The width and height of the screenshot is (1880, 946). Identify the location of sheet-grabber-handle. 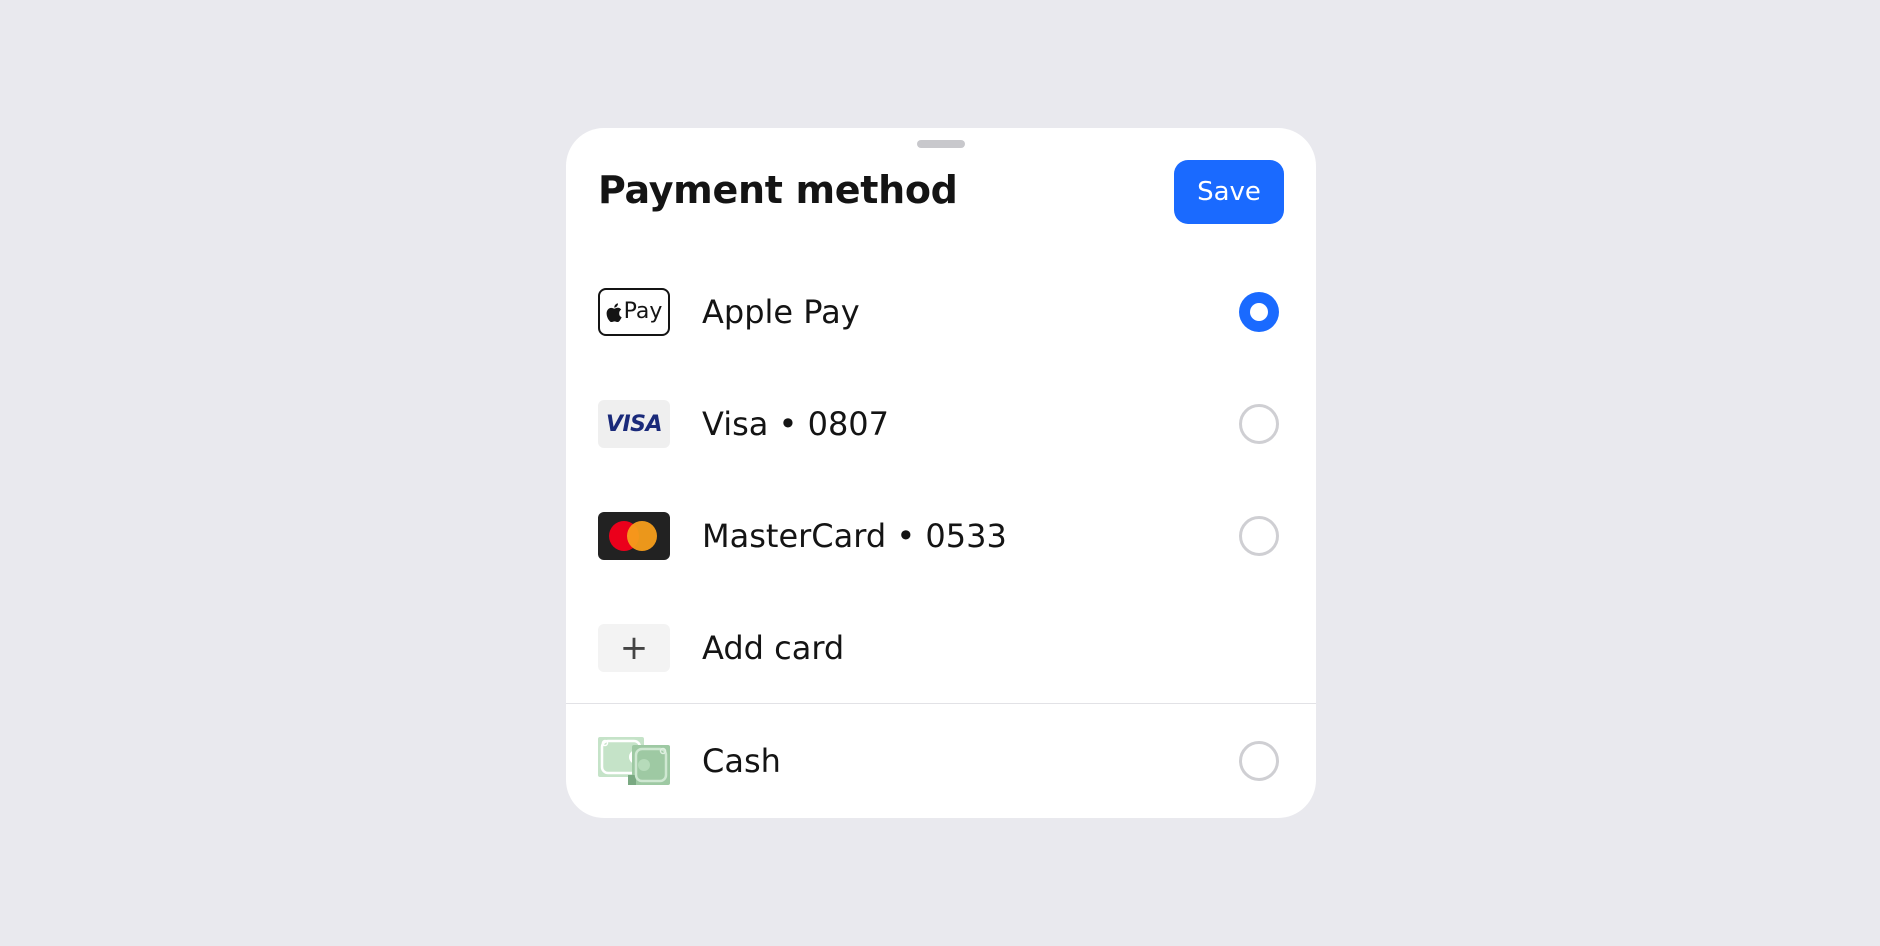
(941, 144).